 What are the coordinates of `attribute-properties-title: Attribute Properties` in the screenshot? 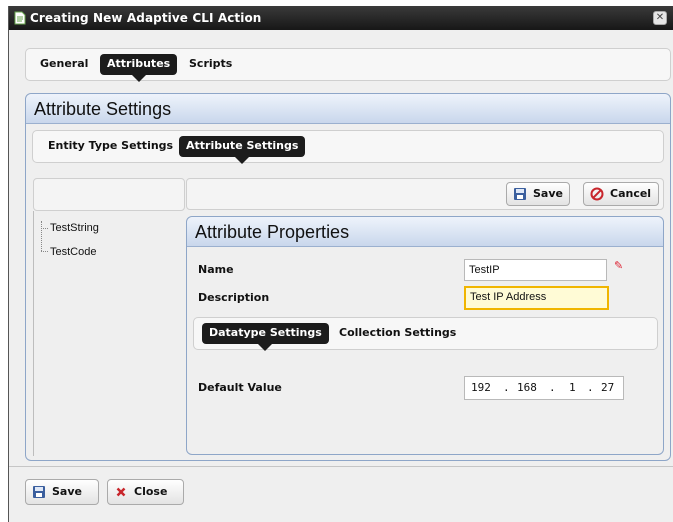 It's located at (425, 232).